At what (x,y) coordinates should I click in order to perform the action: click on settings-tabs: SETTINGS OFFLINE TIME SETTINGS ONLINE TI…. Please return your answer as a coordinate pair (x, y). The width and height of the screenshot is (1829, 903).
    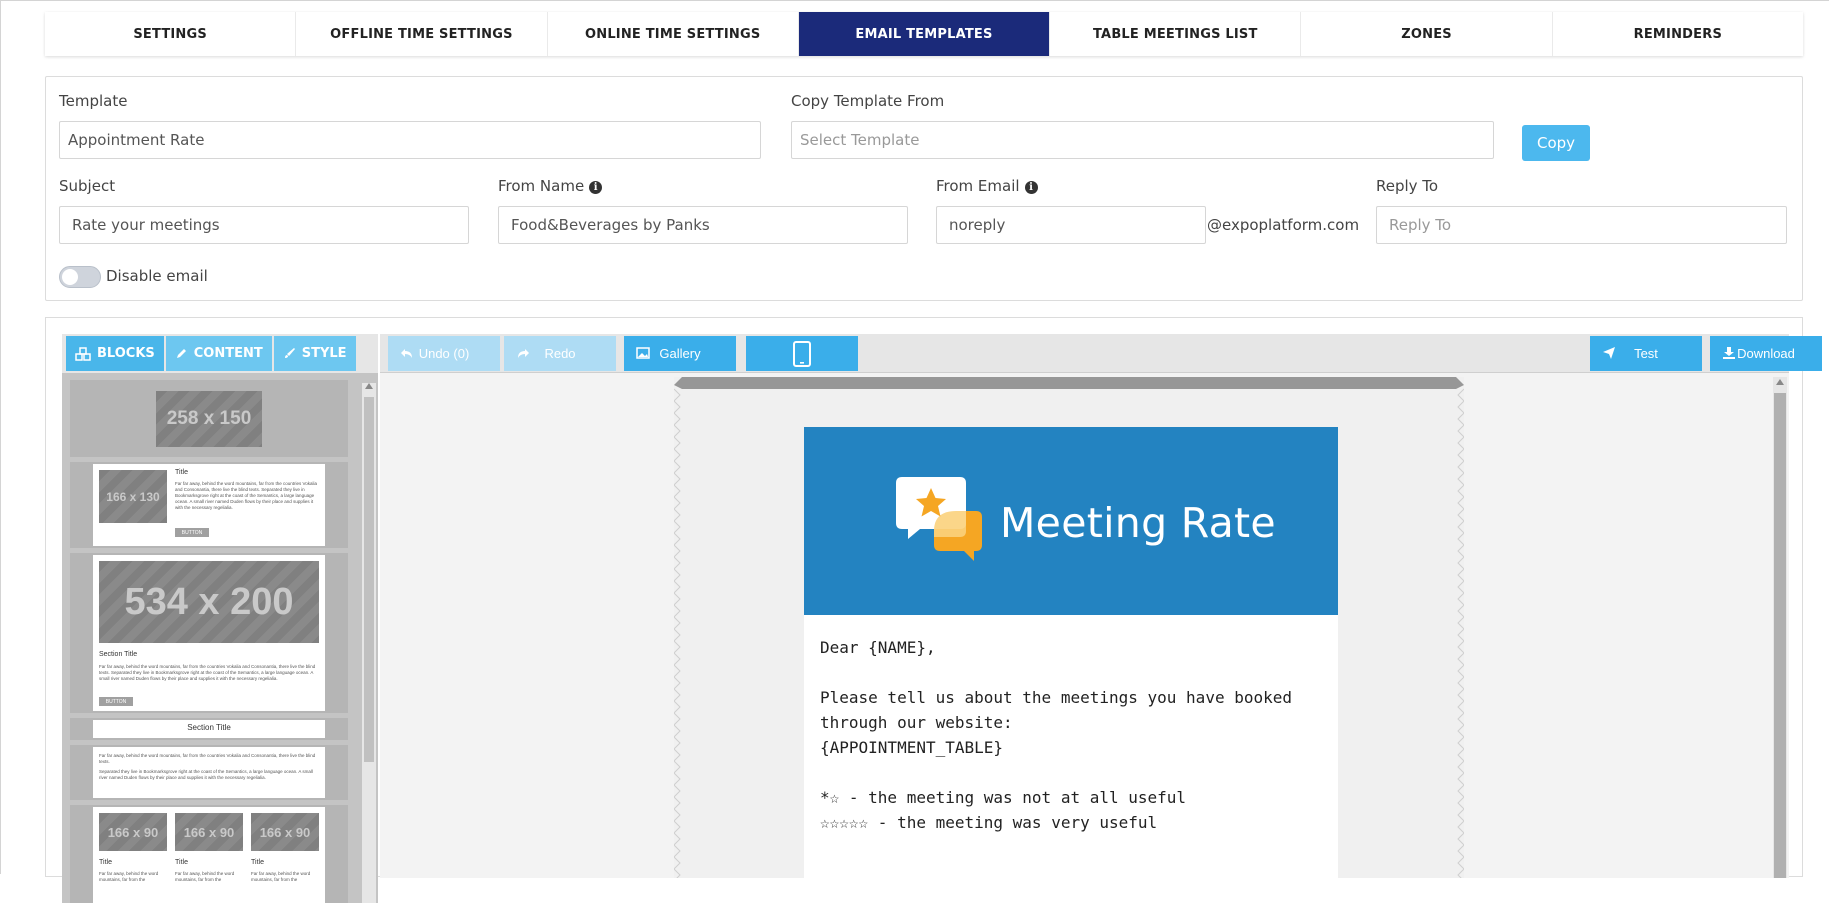
    Looking at the image, I should click on (924, 34).